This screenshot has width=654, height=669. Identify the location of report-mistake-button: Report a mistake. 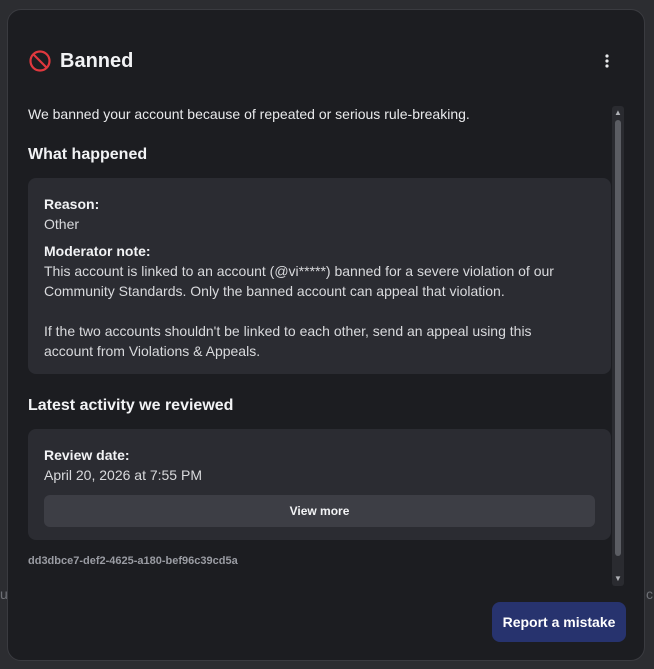
(559, 622).